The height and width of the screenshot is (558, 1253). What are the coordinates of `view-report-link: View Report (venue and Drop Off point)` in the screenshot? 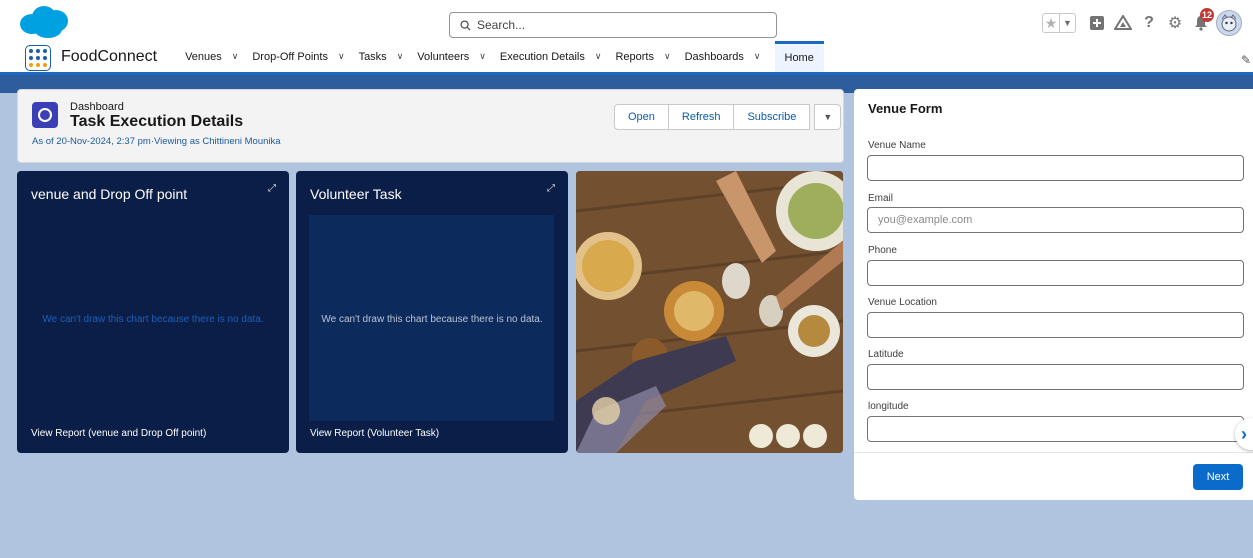 It's located at (118, 433).